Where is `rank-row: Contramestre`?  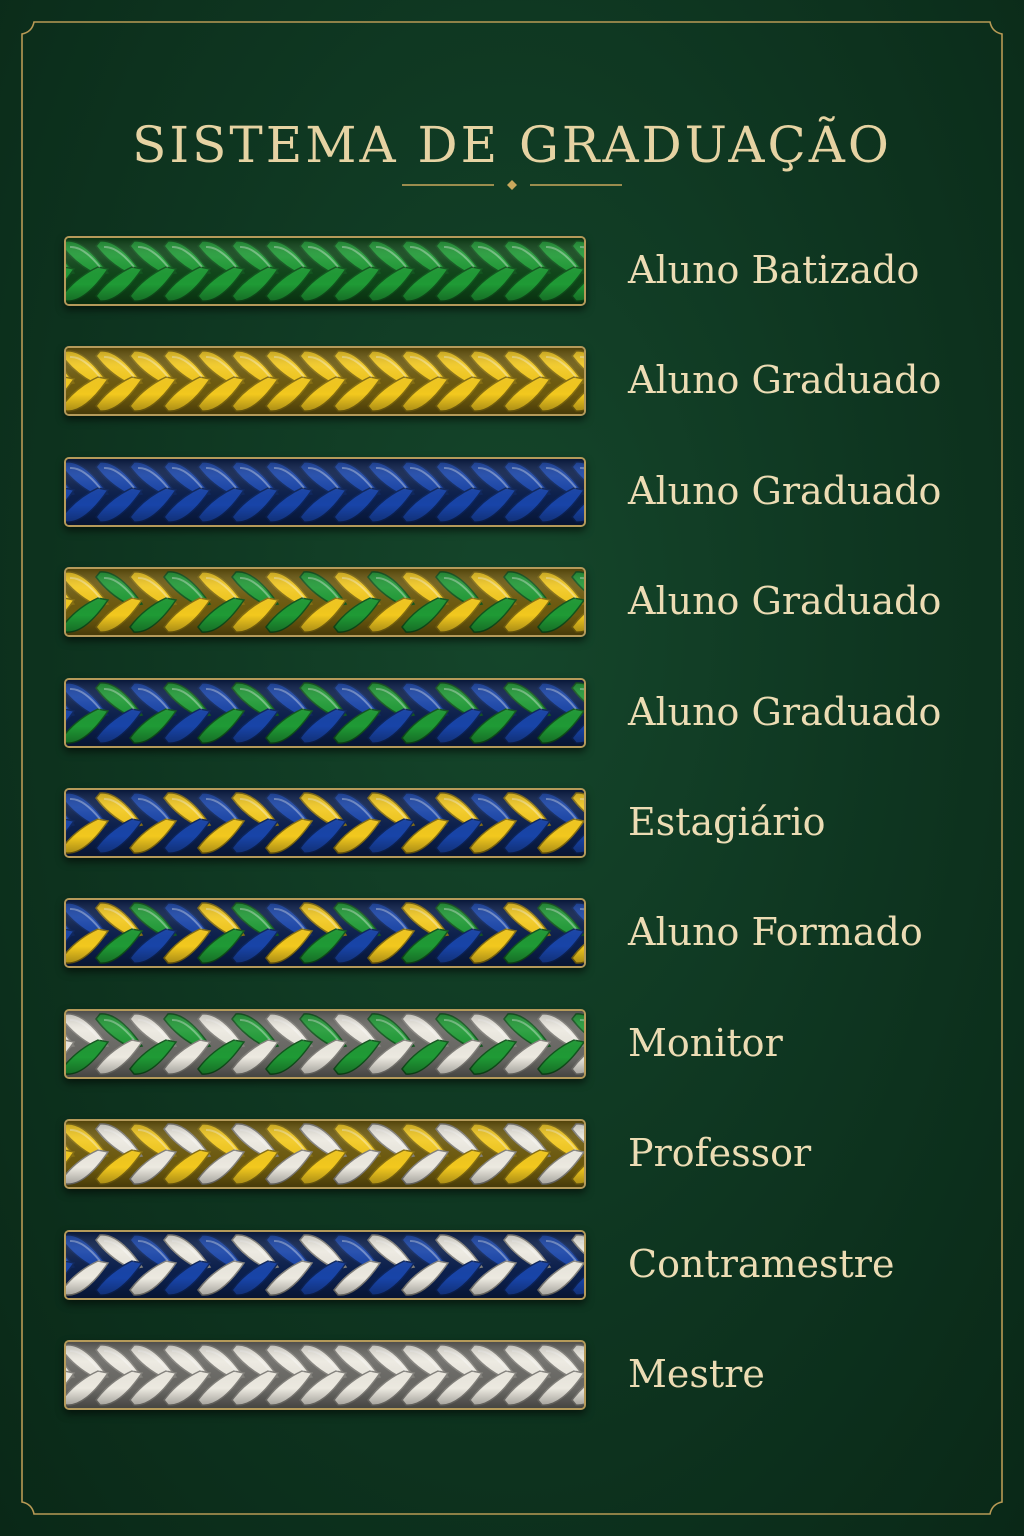
rank-row: Contramestre is located at coordinates (514, 1266).